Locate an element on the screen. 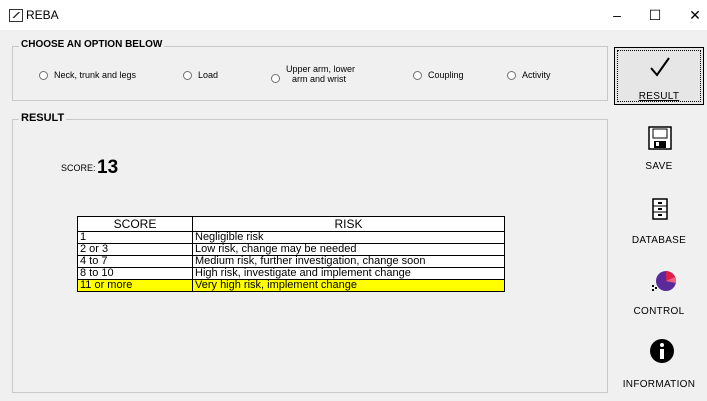  save-button-label: SAVE is located at coordinates (659, 166).